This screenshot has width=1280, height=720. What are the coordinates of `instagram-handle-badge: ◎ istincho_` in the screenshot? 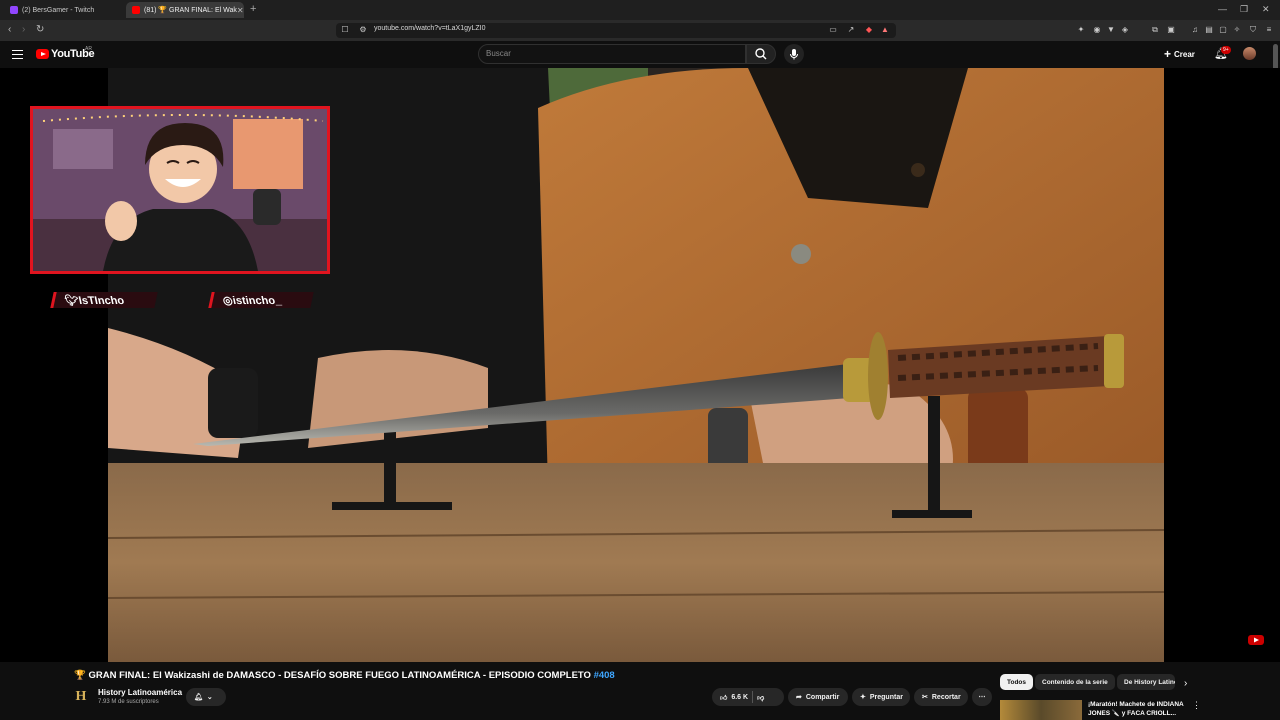 It's located at (261, 300).